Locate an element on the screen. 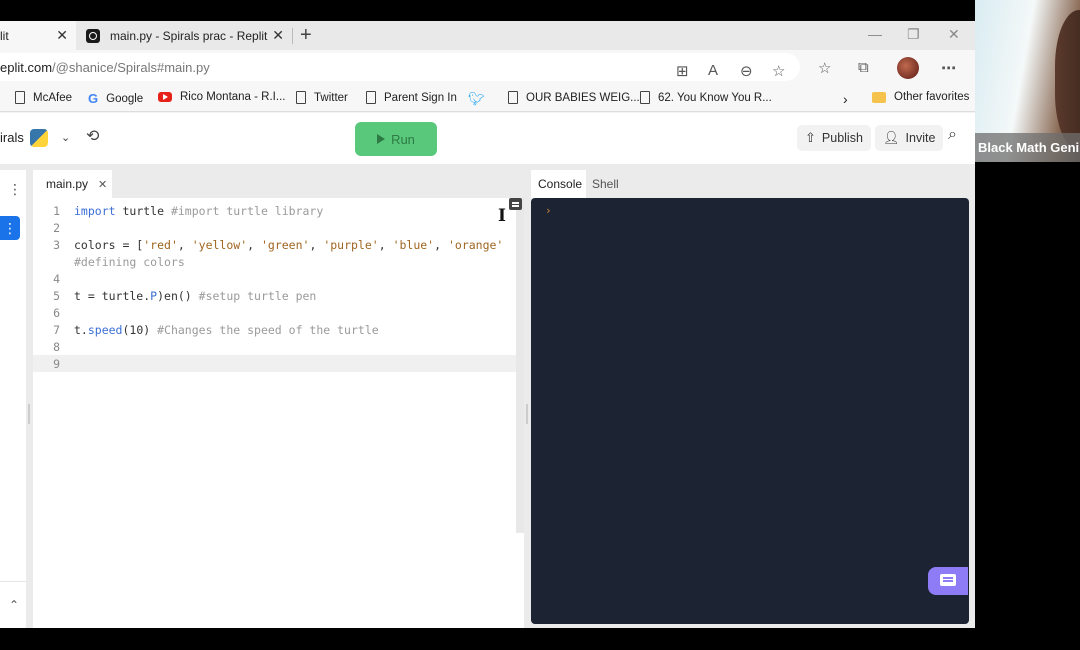 The image size is (1080, 650). collections-icon: ⧉ is located at coordinates (863, 67).